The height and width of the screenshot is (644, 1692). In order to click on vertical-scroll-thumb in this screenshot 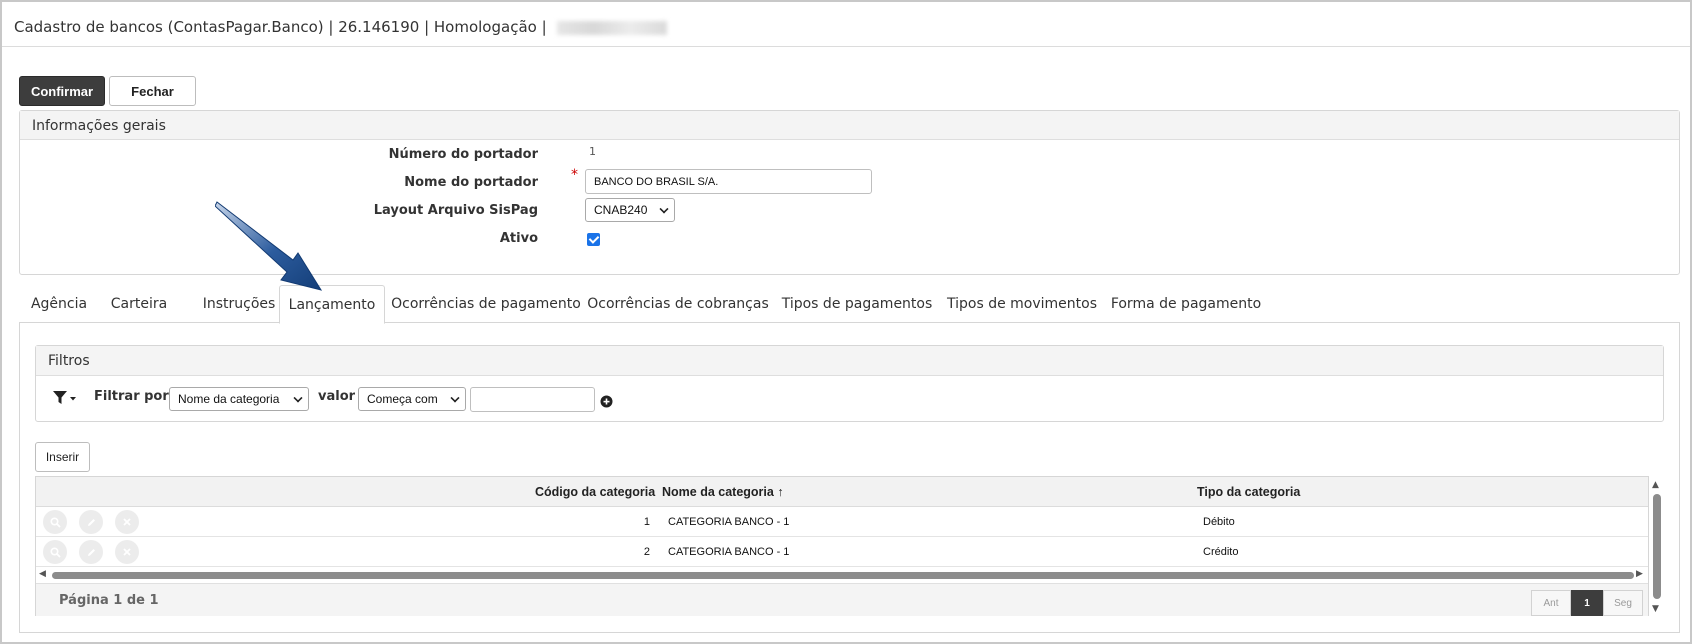, I will do `click(1657, 546)`.